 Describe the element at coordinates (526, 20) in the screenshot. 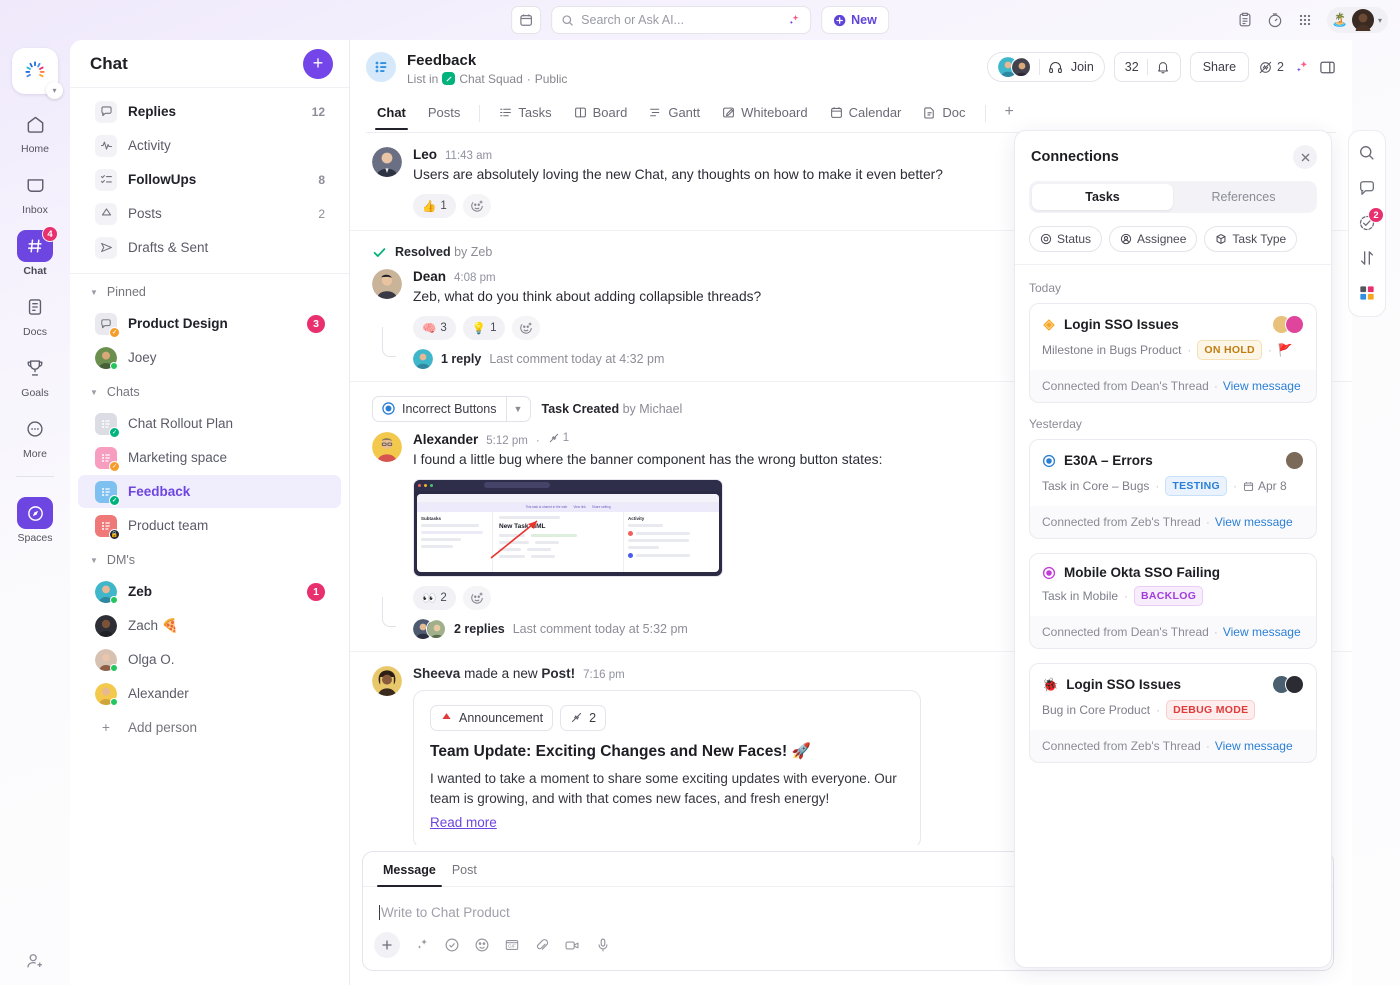

I see `calendar-icon` at that location.